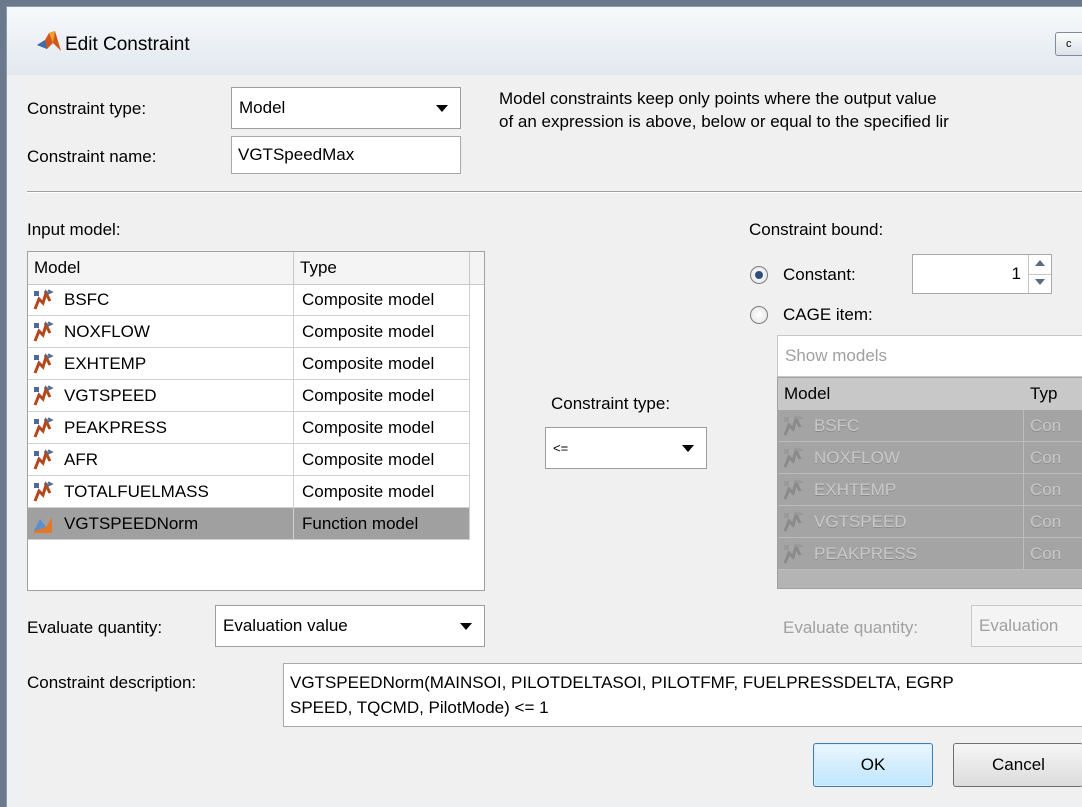 This screenshot has width=1082, height=807. Describe the element at coordinates (49, 41) in the screenshot. I see `matlab-logo-icon` at that location.